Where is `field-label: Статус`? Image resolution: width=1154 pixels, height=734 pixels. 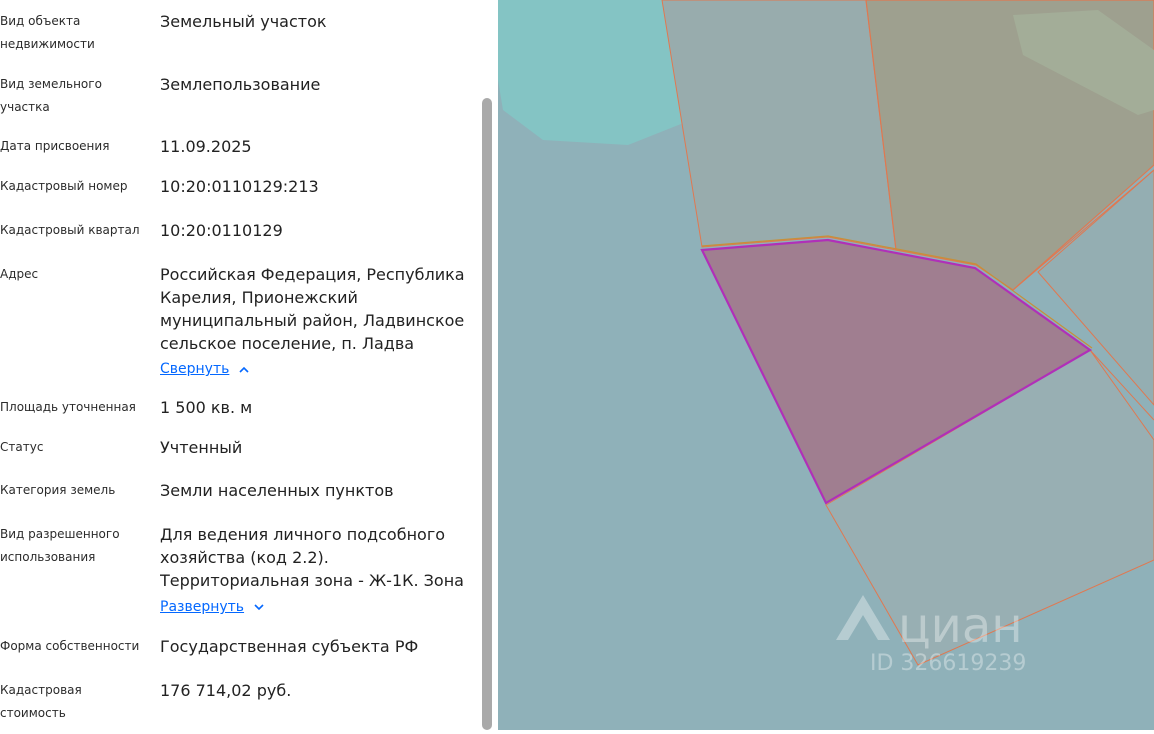
field-label: Статус is located at coordinates (22, 447).